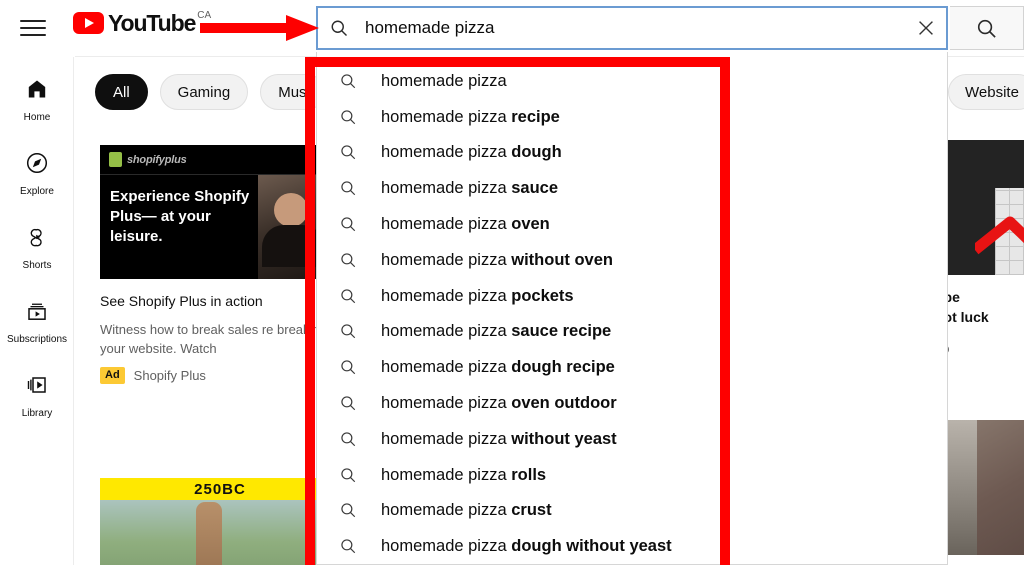 The width and height of the screenshot is (1024, 565). I want to click on shopify-bag-icon, so click(115, 159).